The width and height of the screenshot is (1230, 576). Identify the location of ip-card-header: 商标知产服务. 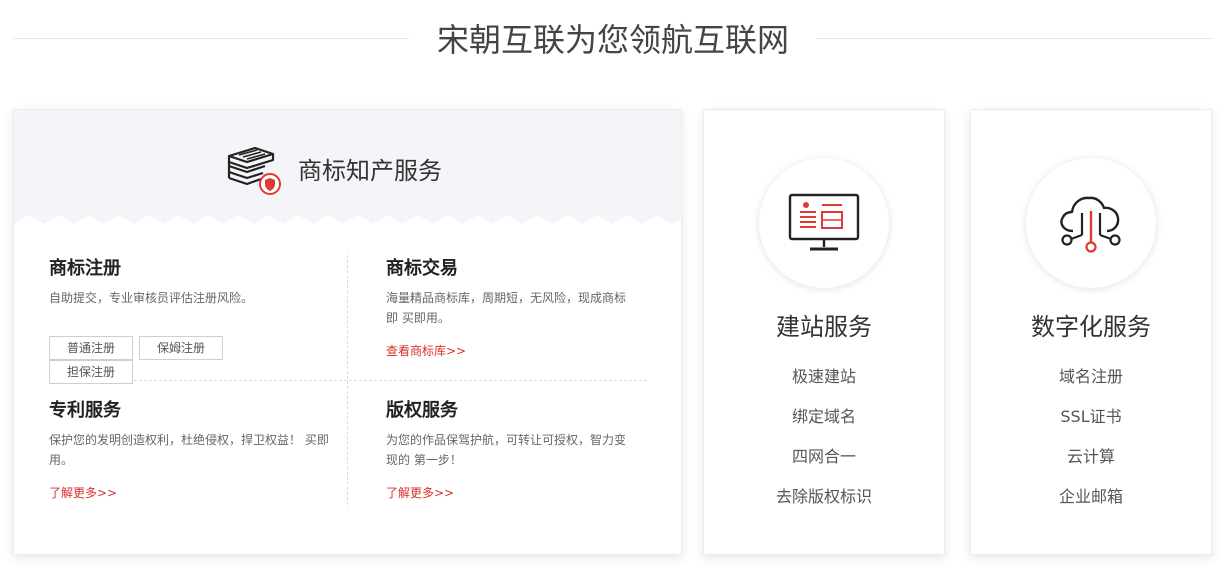
(347, 171).